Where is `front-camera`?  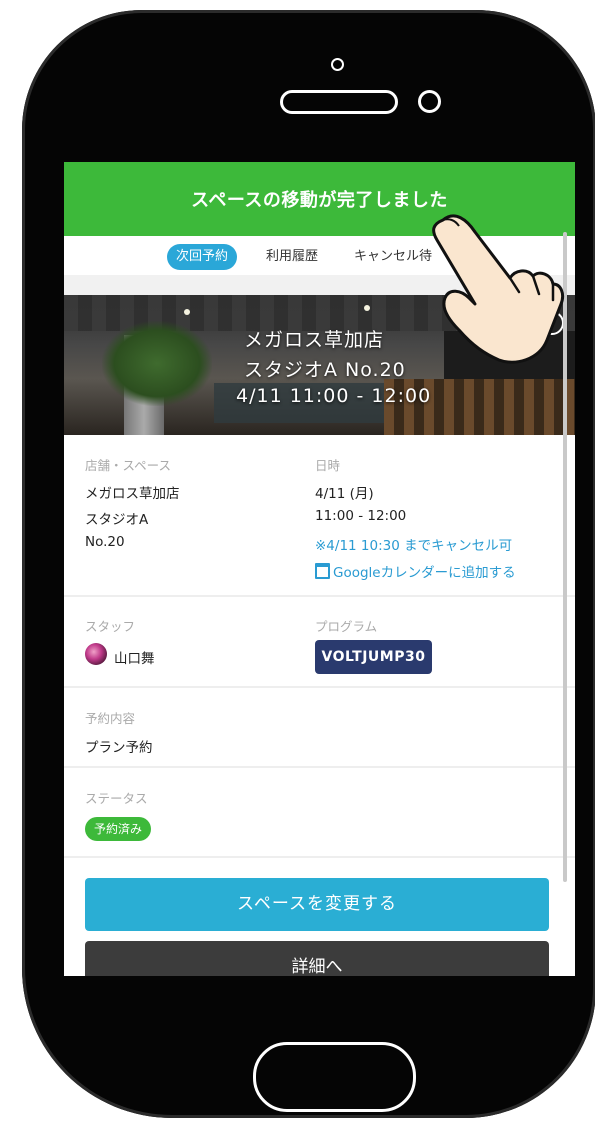 front-camera is located at coordinates (337, 64).